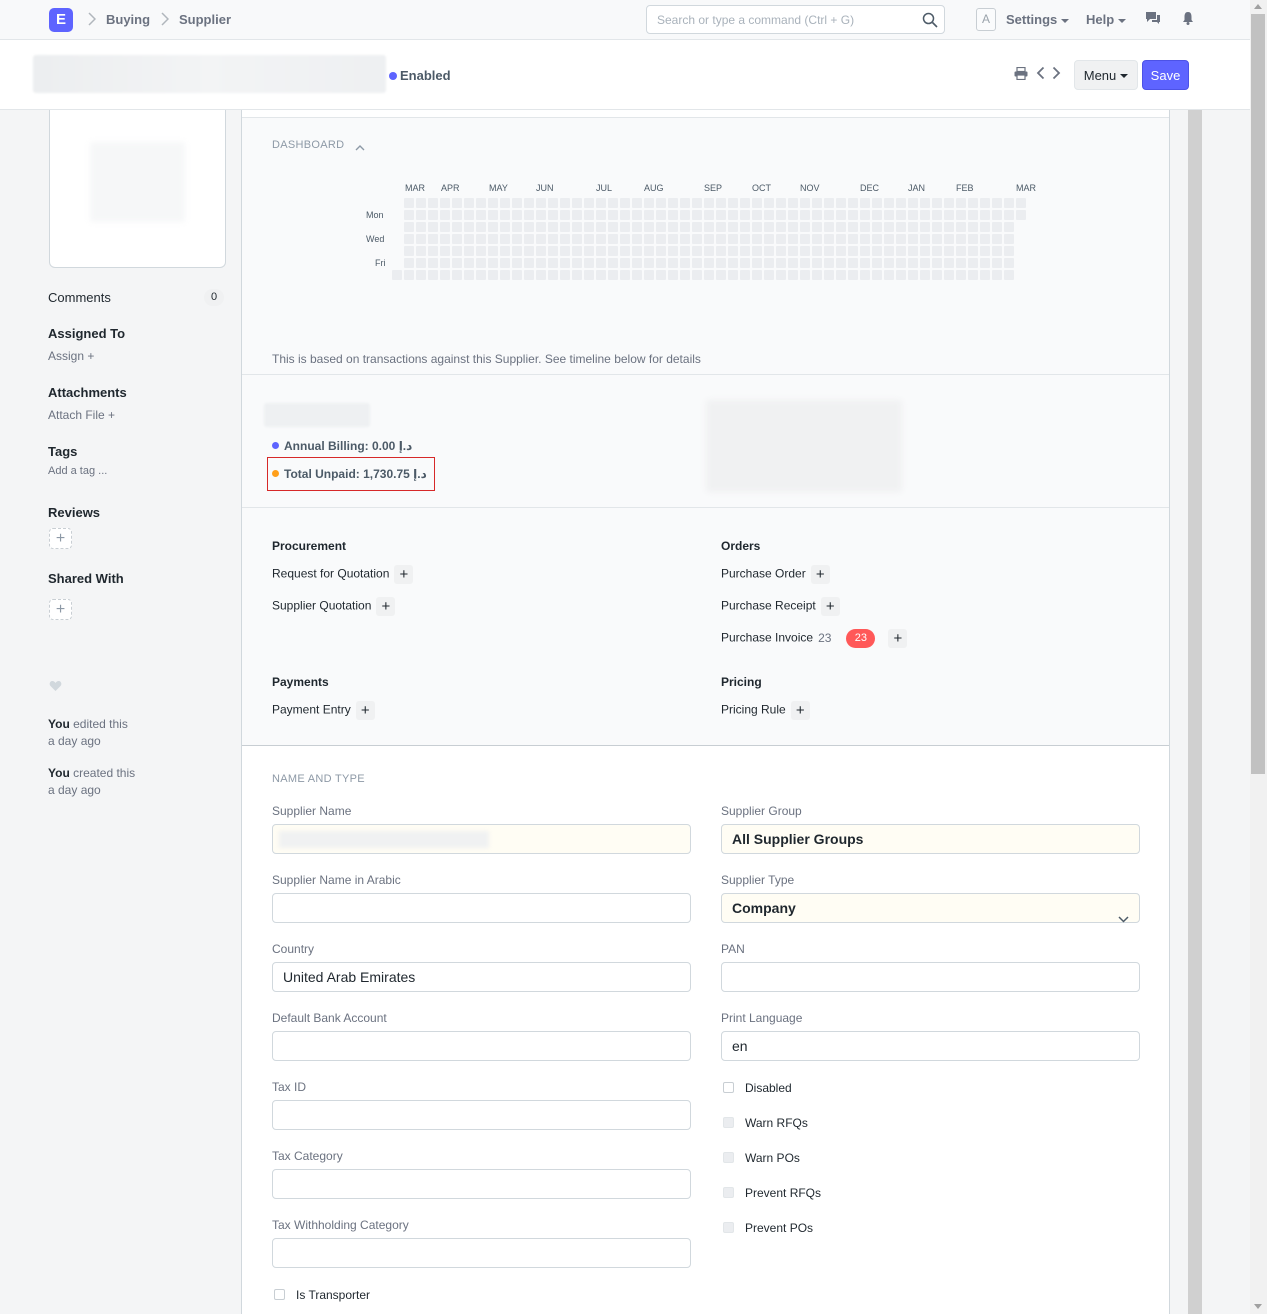 The height and width of the screenshot is (1314, 1267). Describe the element at coordinates (386, 606) in the screenshot. I see `add-supplier-quotation-button: +` at that location.